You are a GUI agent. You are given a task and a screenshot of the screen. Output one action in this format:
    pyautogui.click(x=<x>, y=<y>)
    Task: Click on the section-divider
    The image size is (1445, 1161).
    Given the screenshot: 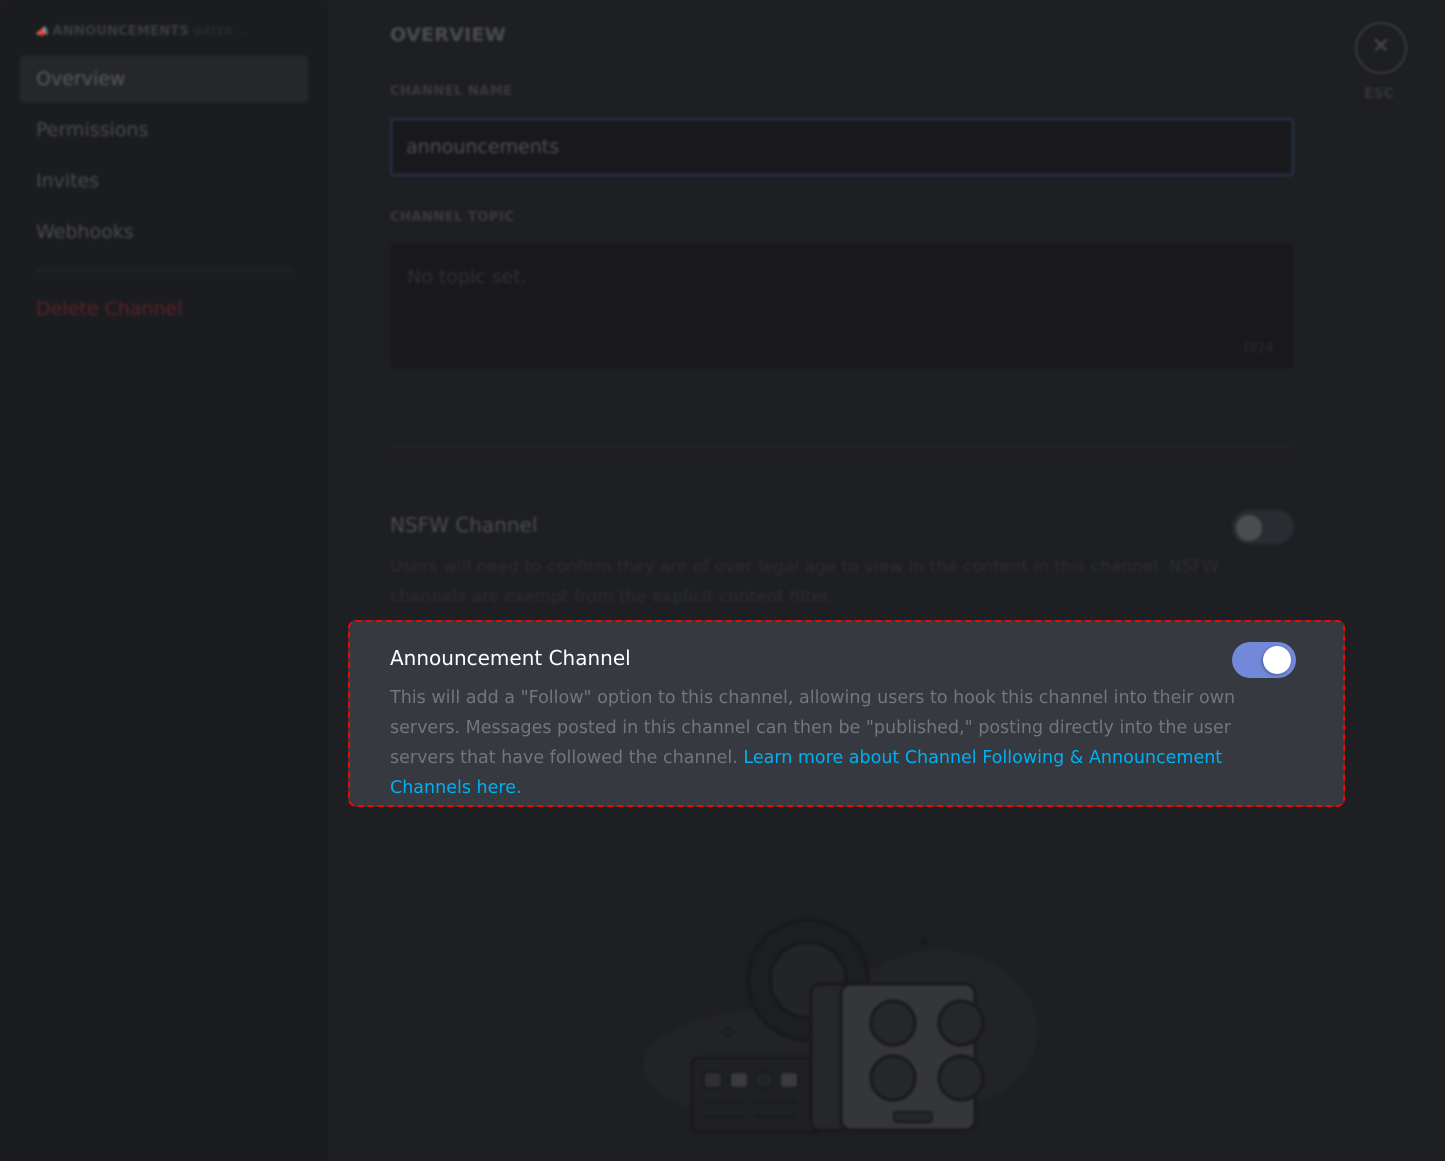 What is the action you would take?
    pyautogui.click(x=842, y=447)
    